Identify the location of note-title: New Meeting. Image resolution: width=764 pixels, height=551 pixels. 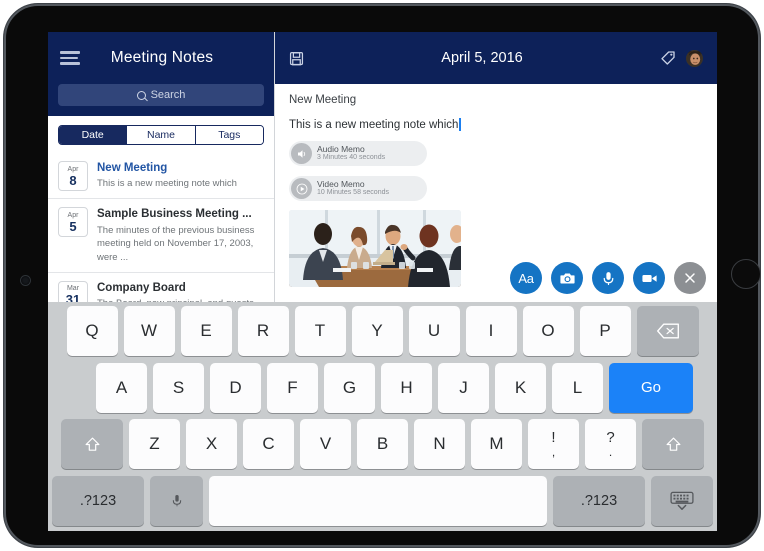
(132, 168).